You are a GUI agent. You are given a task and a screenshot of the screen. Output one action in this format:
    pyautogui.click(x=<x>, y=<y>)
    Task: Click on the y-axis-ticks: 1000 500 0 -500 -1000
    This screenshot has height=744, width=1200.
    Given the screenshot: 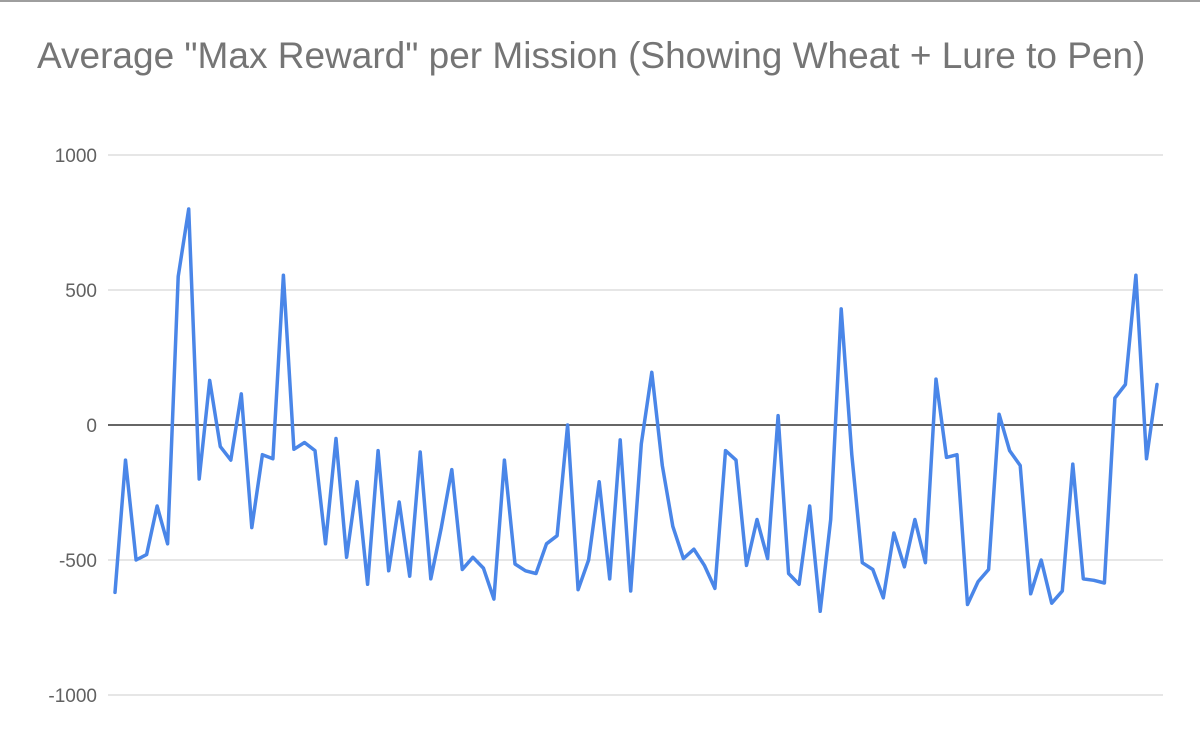 What is the action you would take?
    pyautogui.click(x=72, y=426)
    